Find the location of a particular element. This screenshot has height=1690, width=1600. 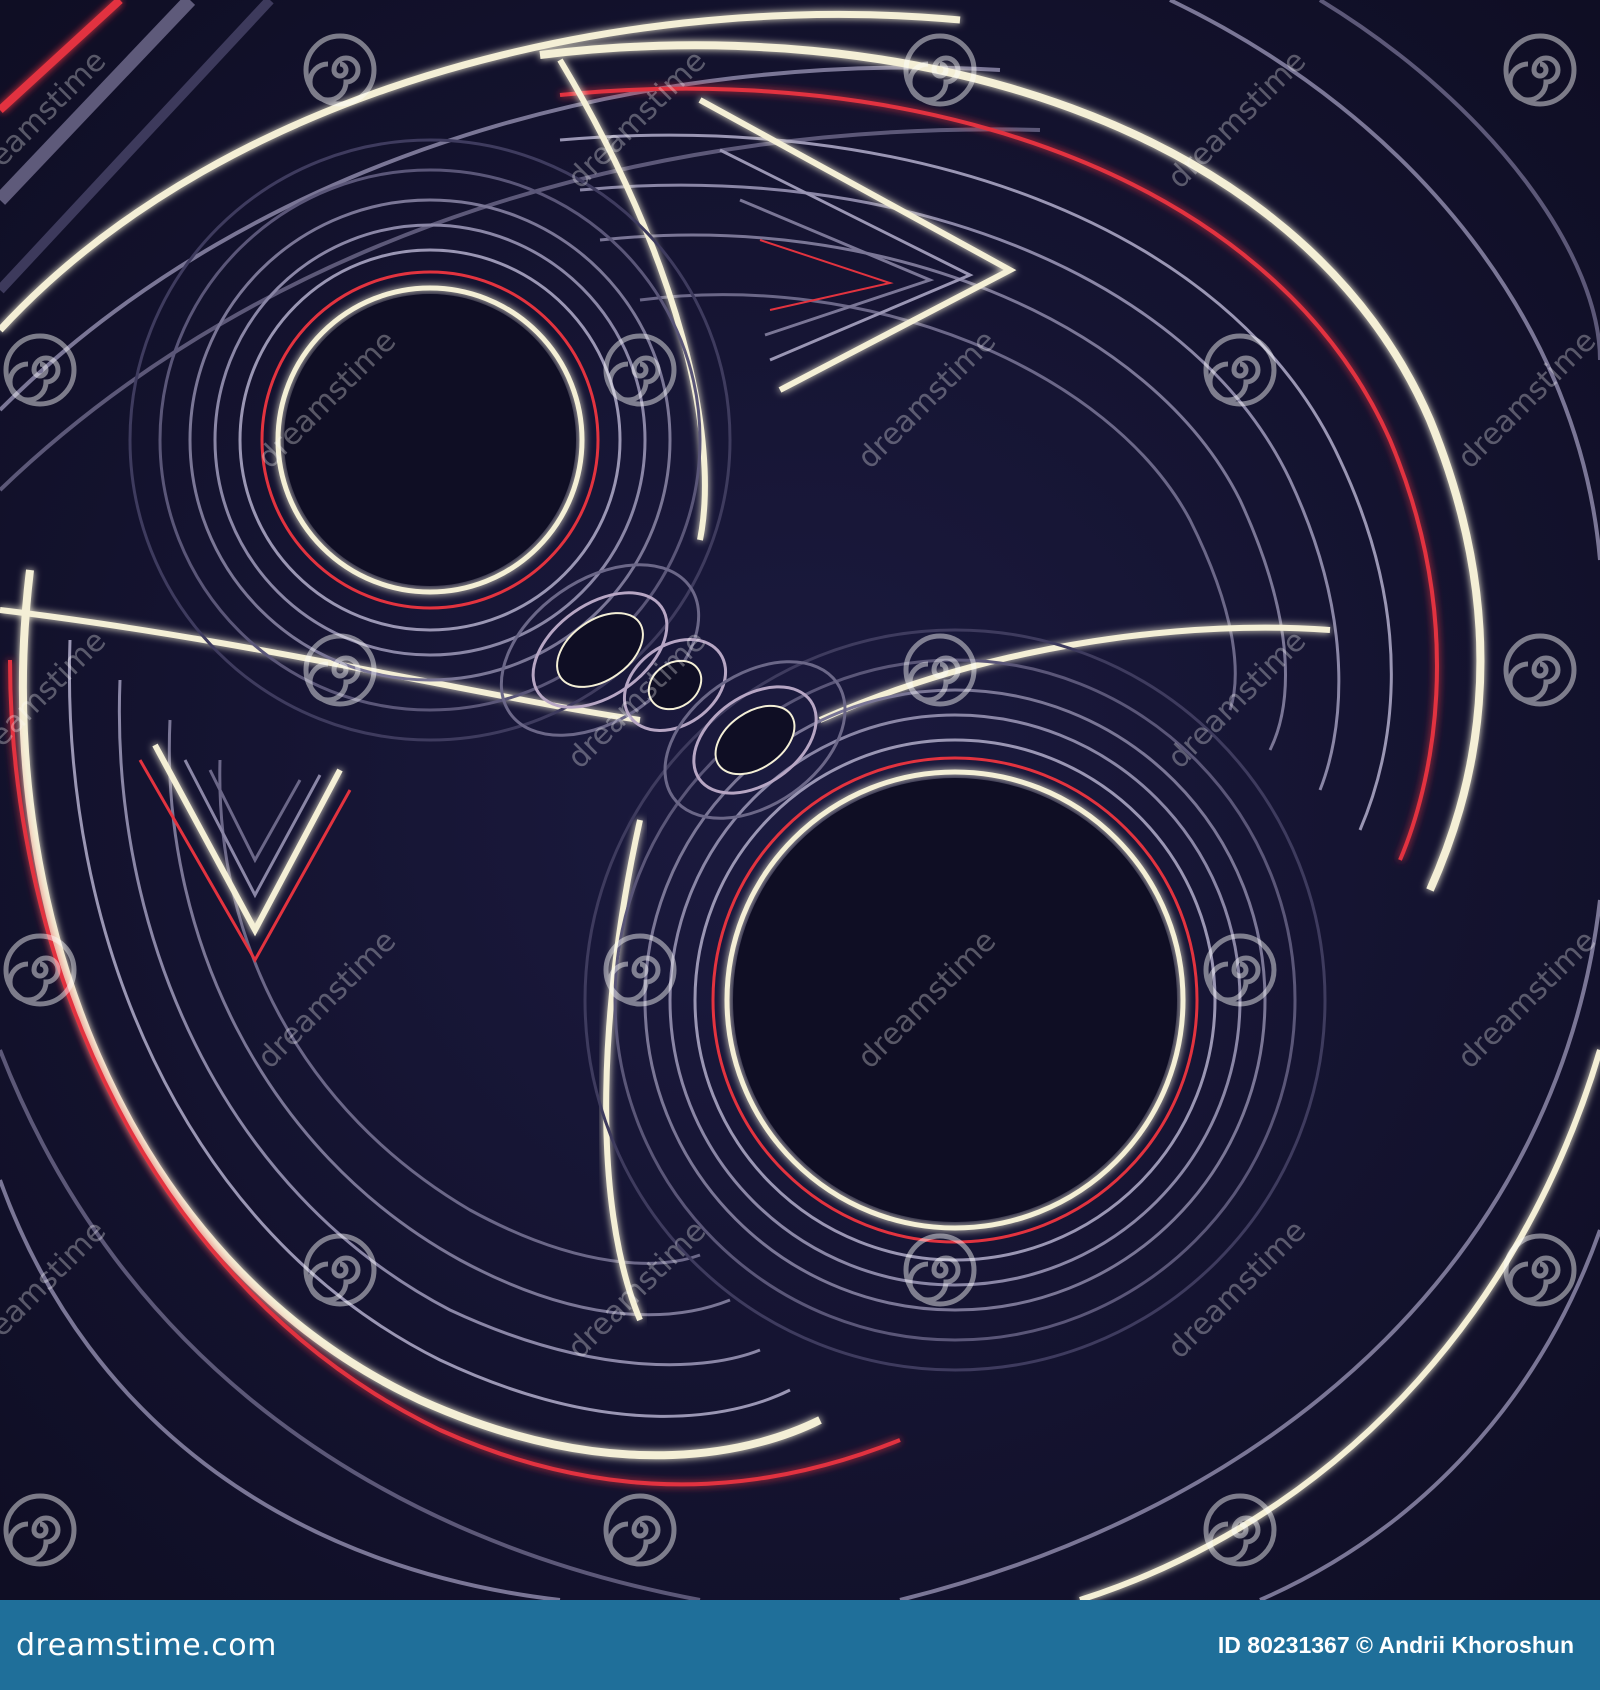

brand-name: dreamstime.com is located at coordinates (146, 1645).